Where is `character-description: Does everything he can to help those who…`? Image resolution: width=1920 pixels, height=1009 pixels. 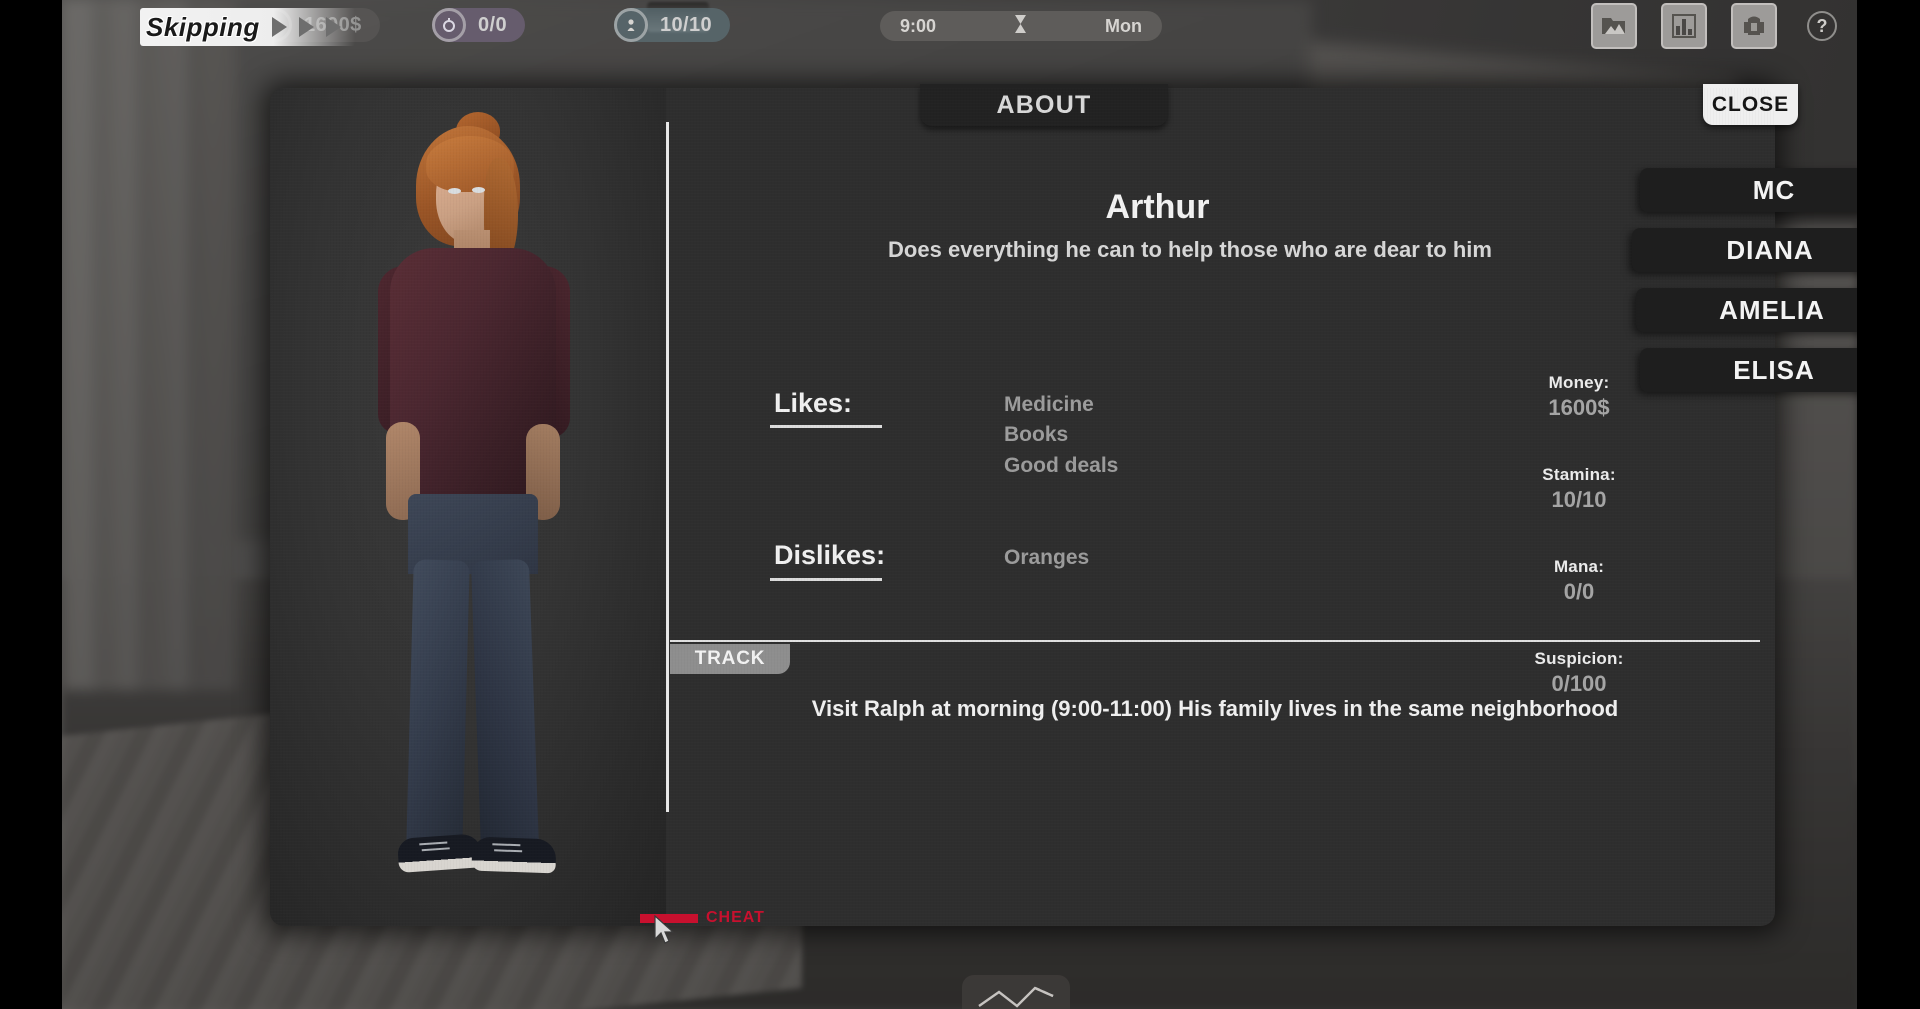
character-description: Does everything he can to help those who… is located at coordinates (1190, 249).